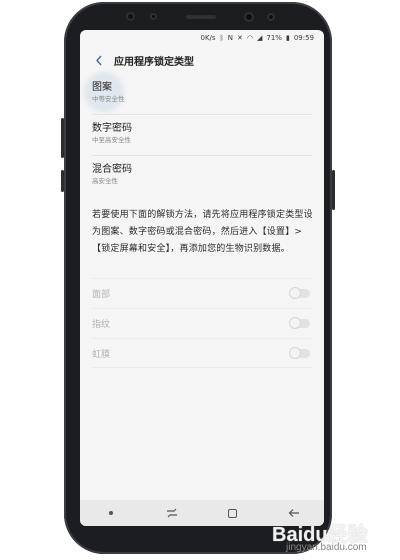 The image size is (400, 560). I want to click on speaker-grille-icon, so click(201, 17).